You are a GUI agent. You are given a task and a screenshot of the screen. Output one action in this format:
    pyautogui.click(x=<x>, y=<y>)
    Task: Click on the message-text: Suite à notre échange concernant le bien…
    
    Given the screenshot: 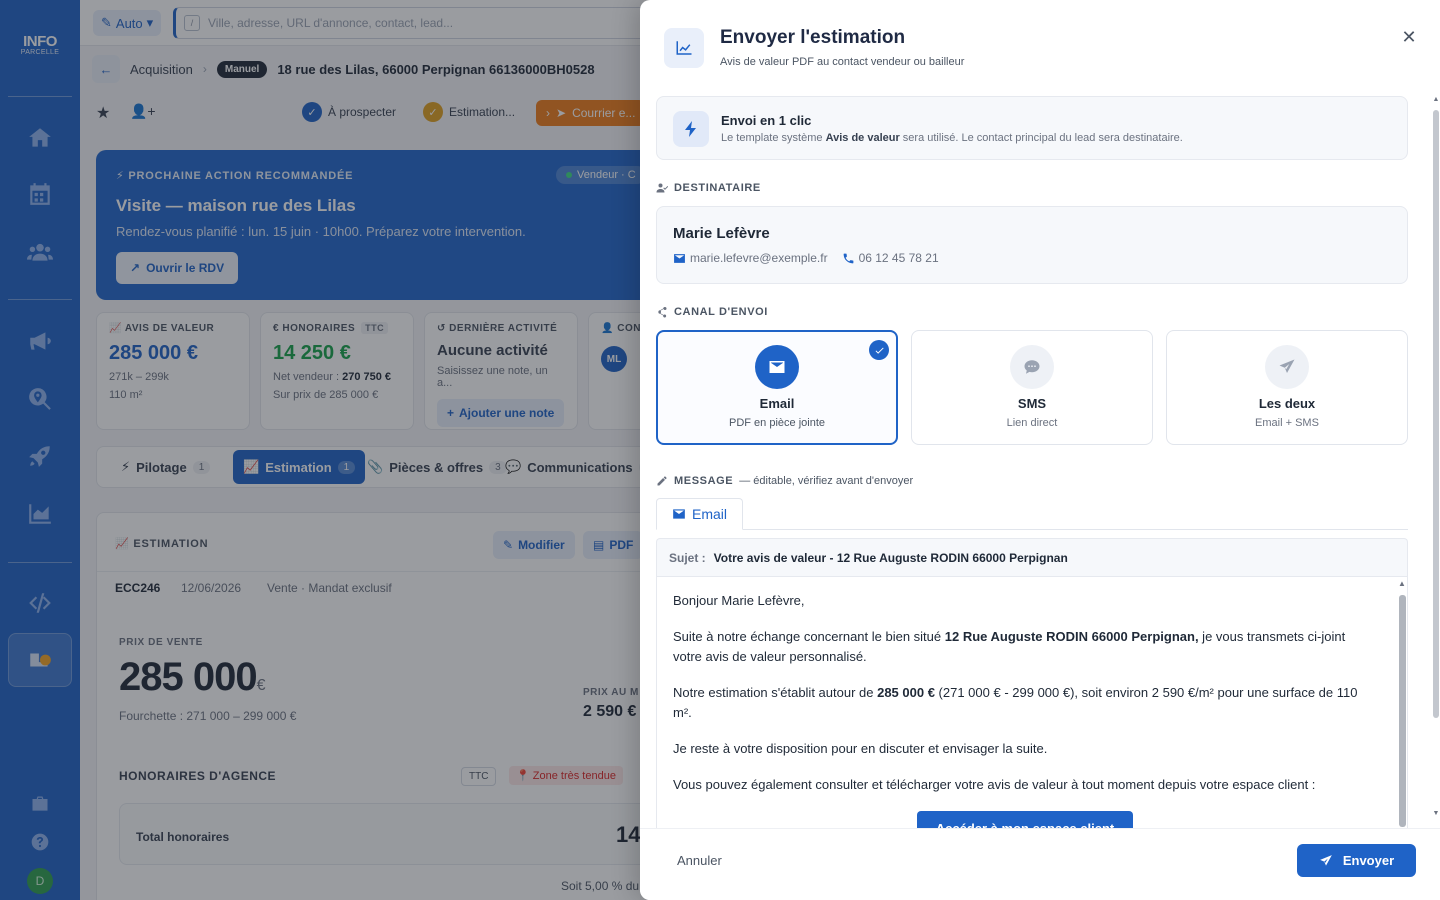 What is the action you would take?
    pyautogui.click(x=809, y=636)
    